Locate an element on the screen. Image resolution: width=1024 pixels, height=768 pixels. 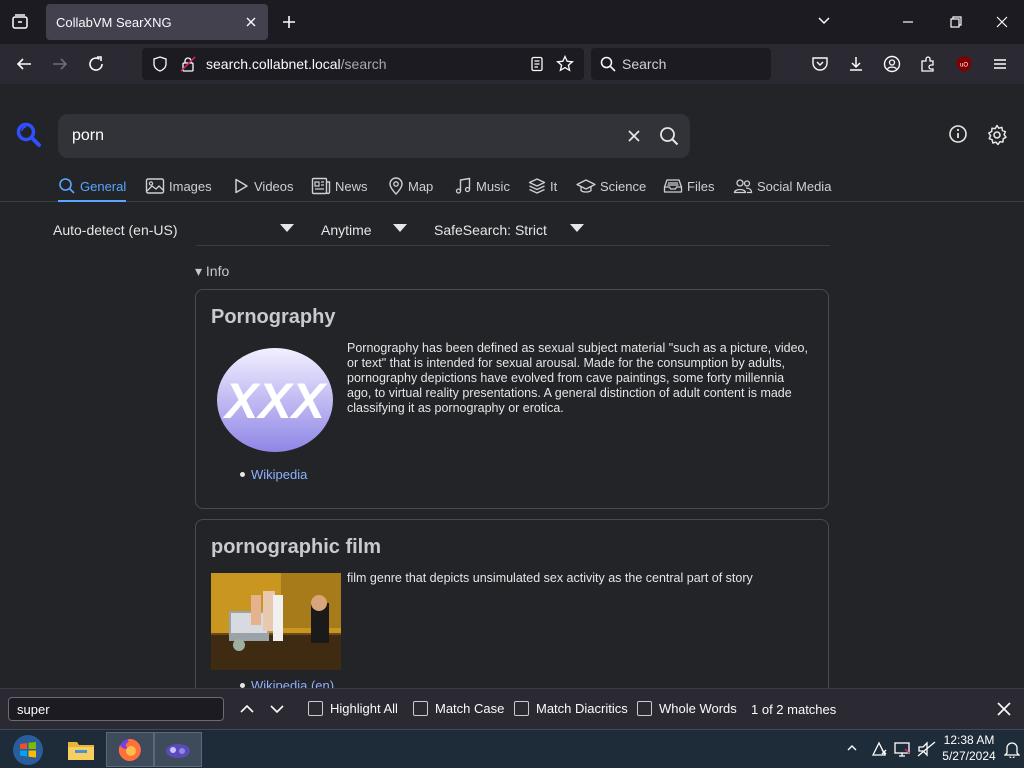
info-toggle: ▾ Info is located at coordinates (212, 271).